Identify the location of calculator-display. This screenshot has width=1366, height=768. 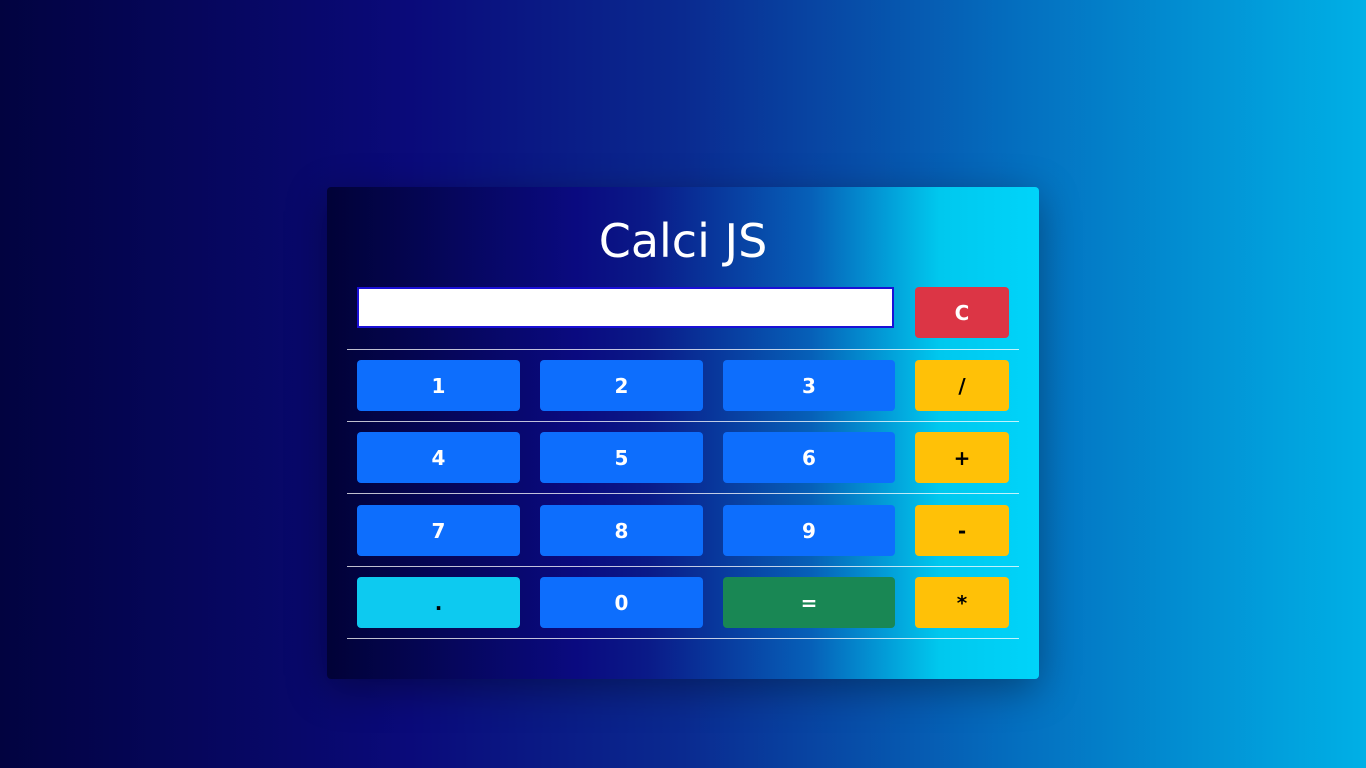
(625, 307).